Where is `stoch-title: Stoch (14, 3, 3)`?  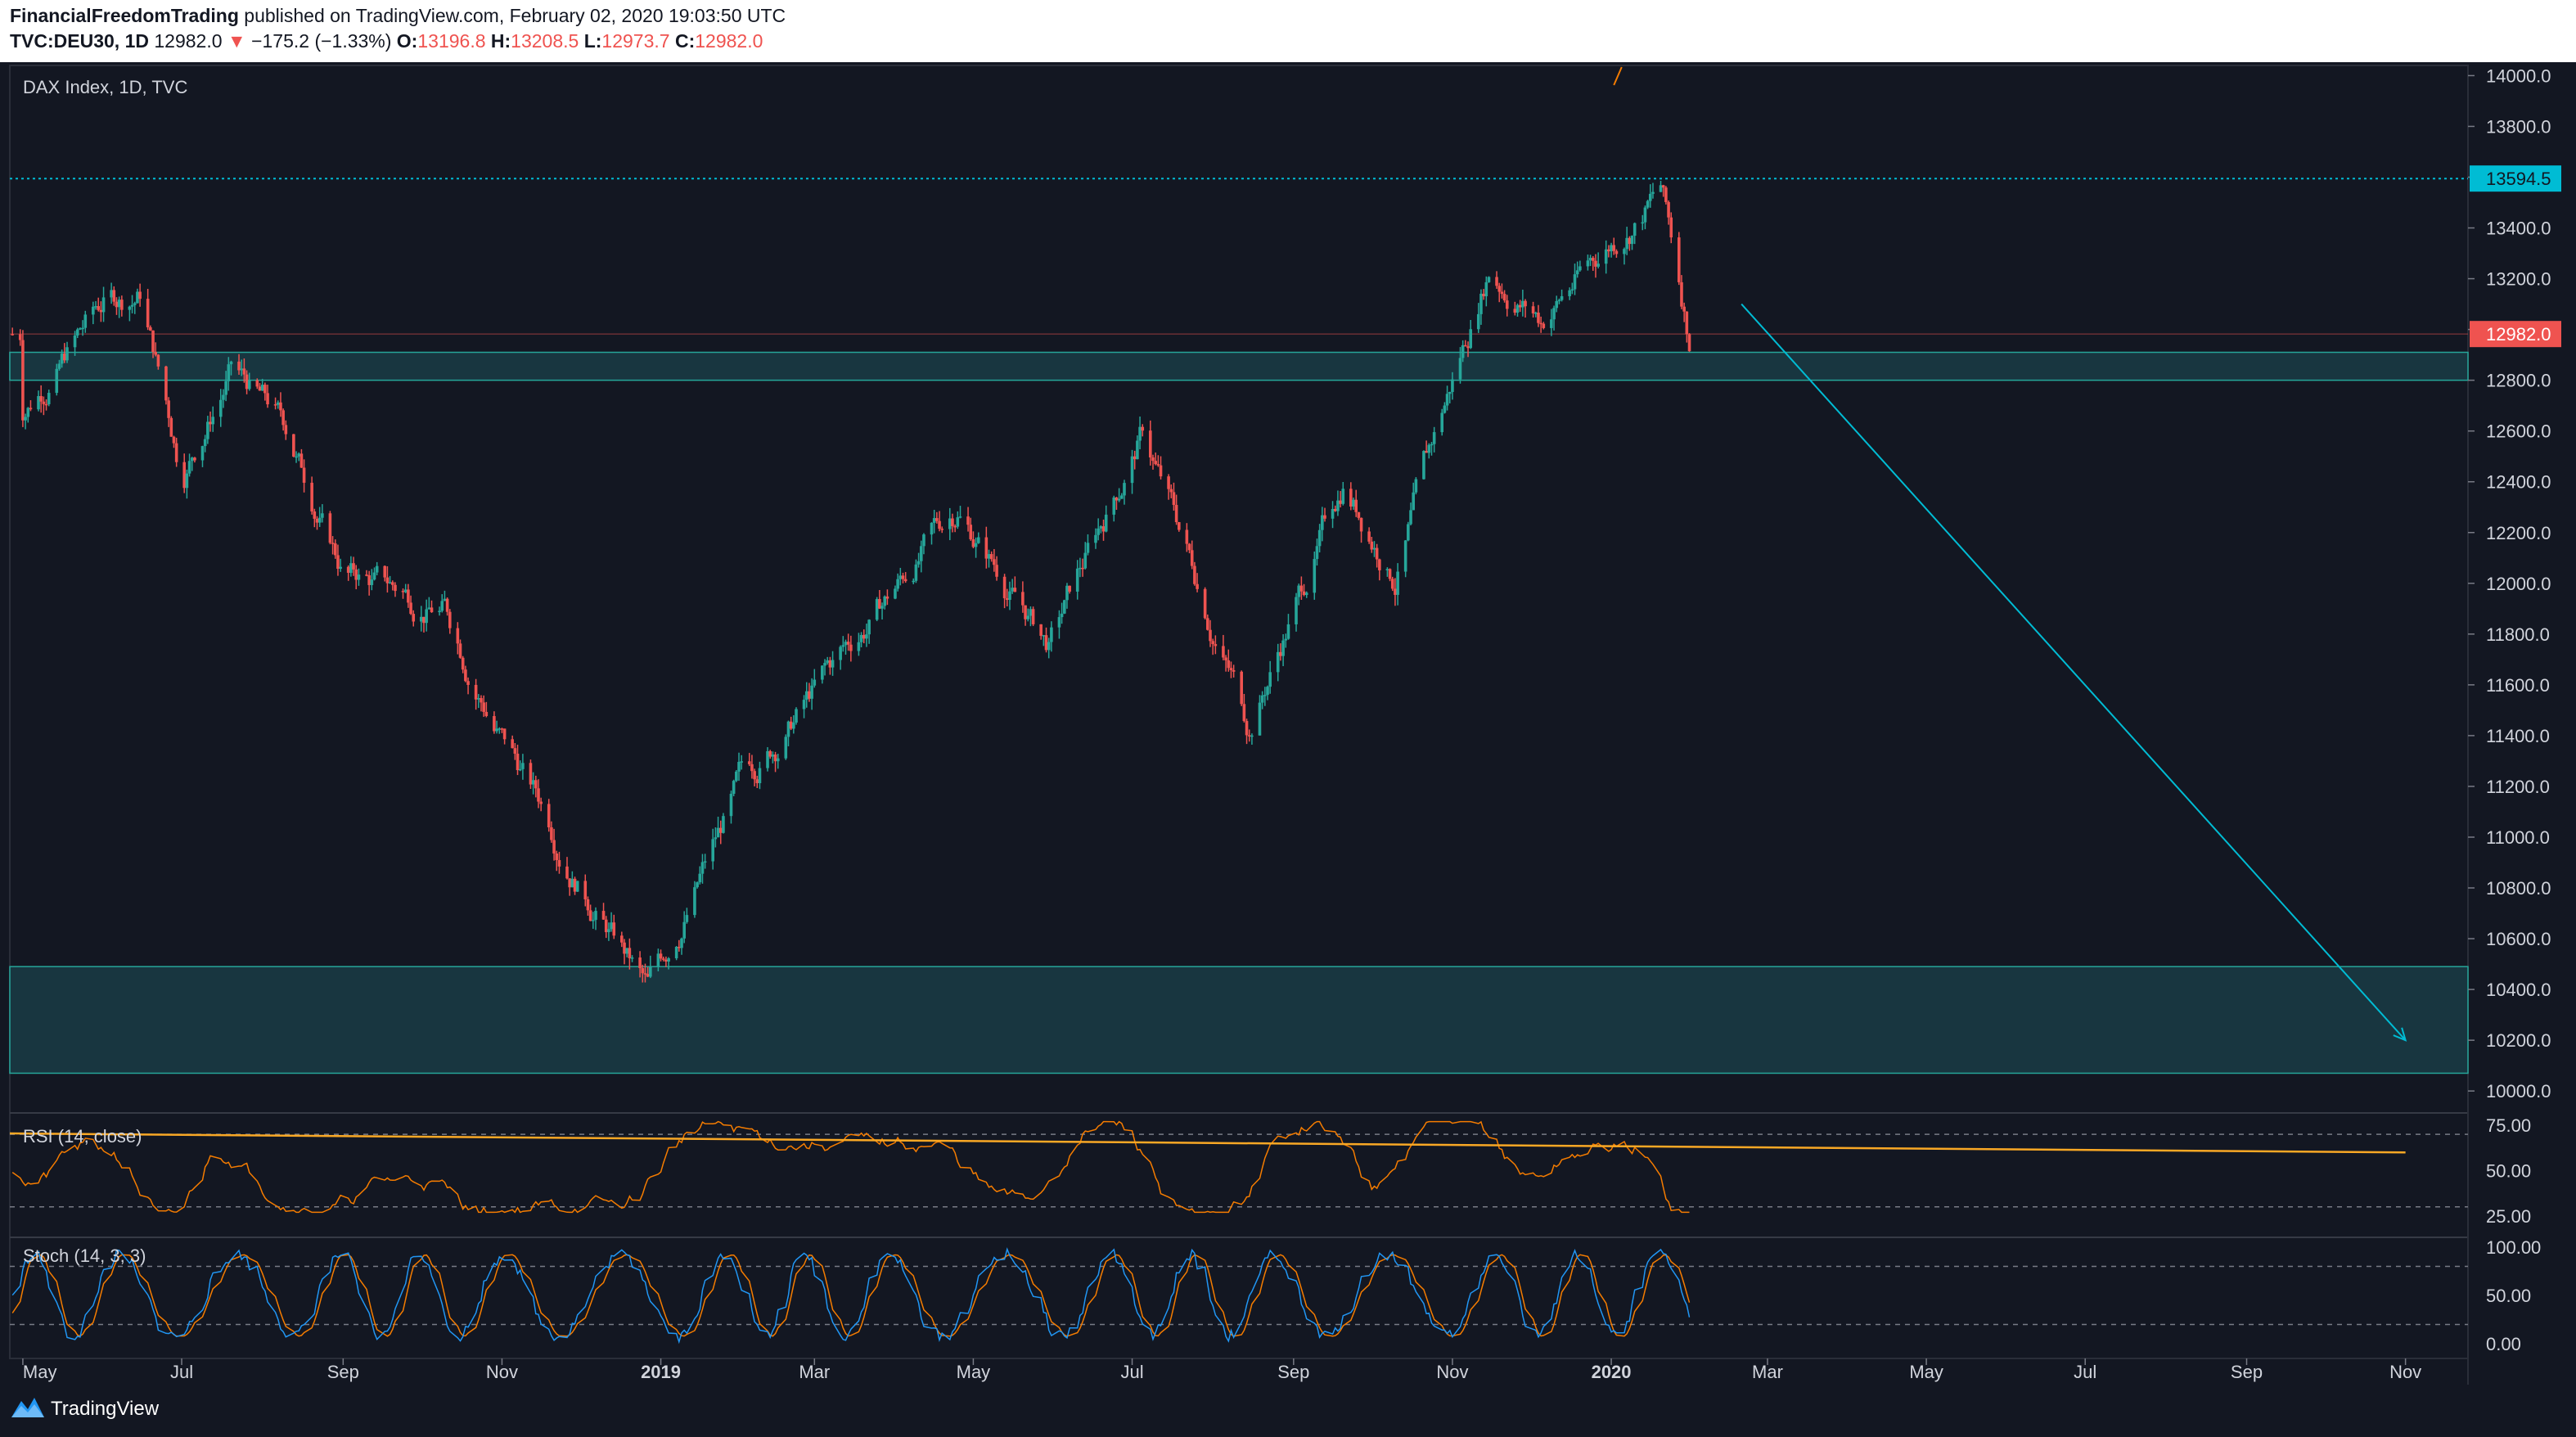
stoch-title: Stoch (14, 3, 3) is located at coordinates (84, 1256).